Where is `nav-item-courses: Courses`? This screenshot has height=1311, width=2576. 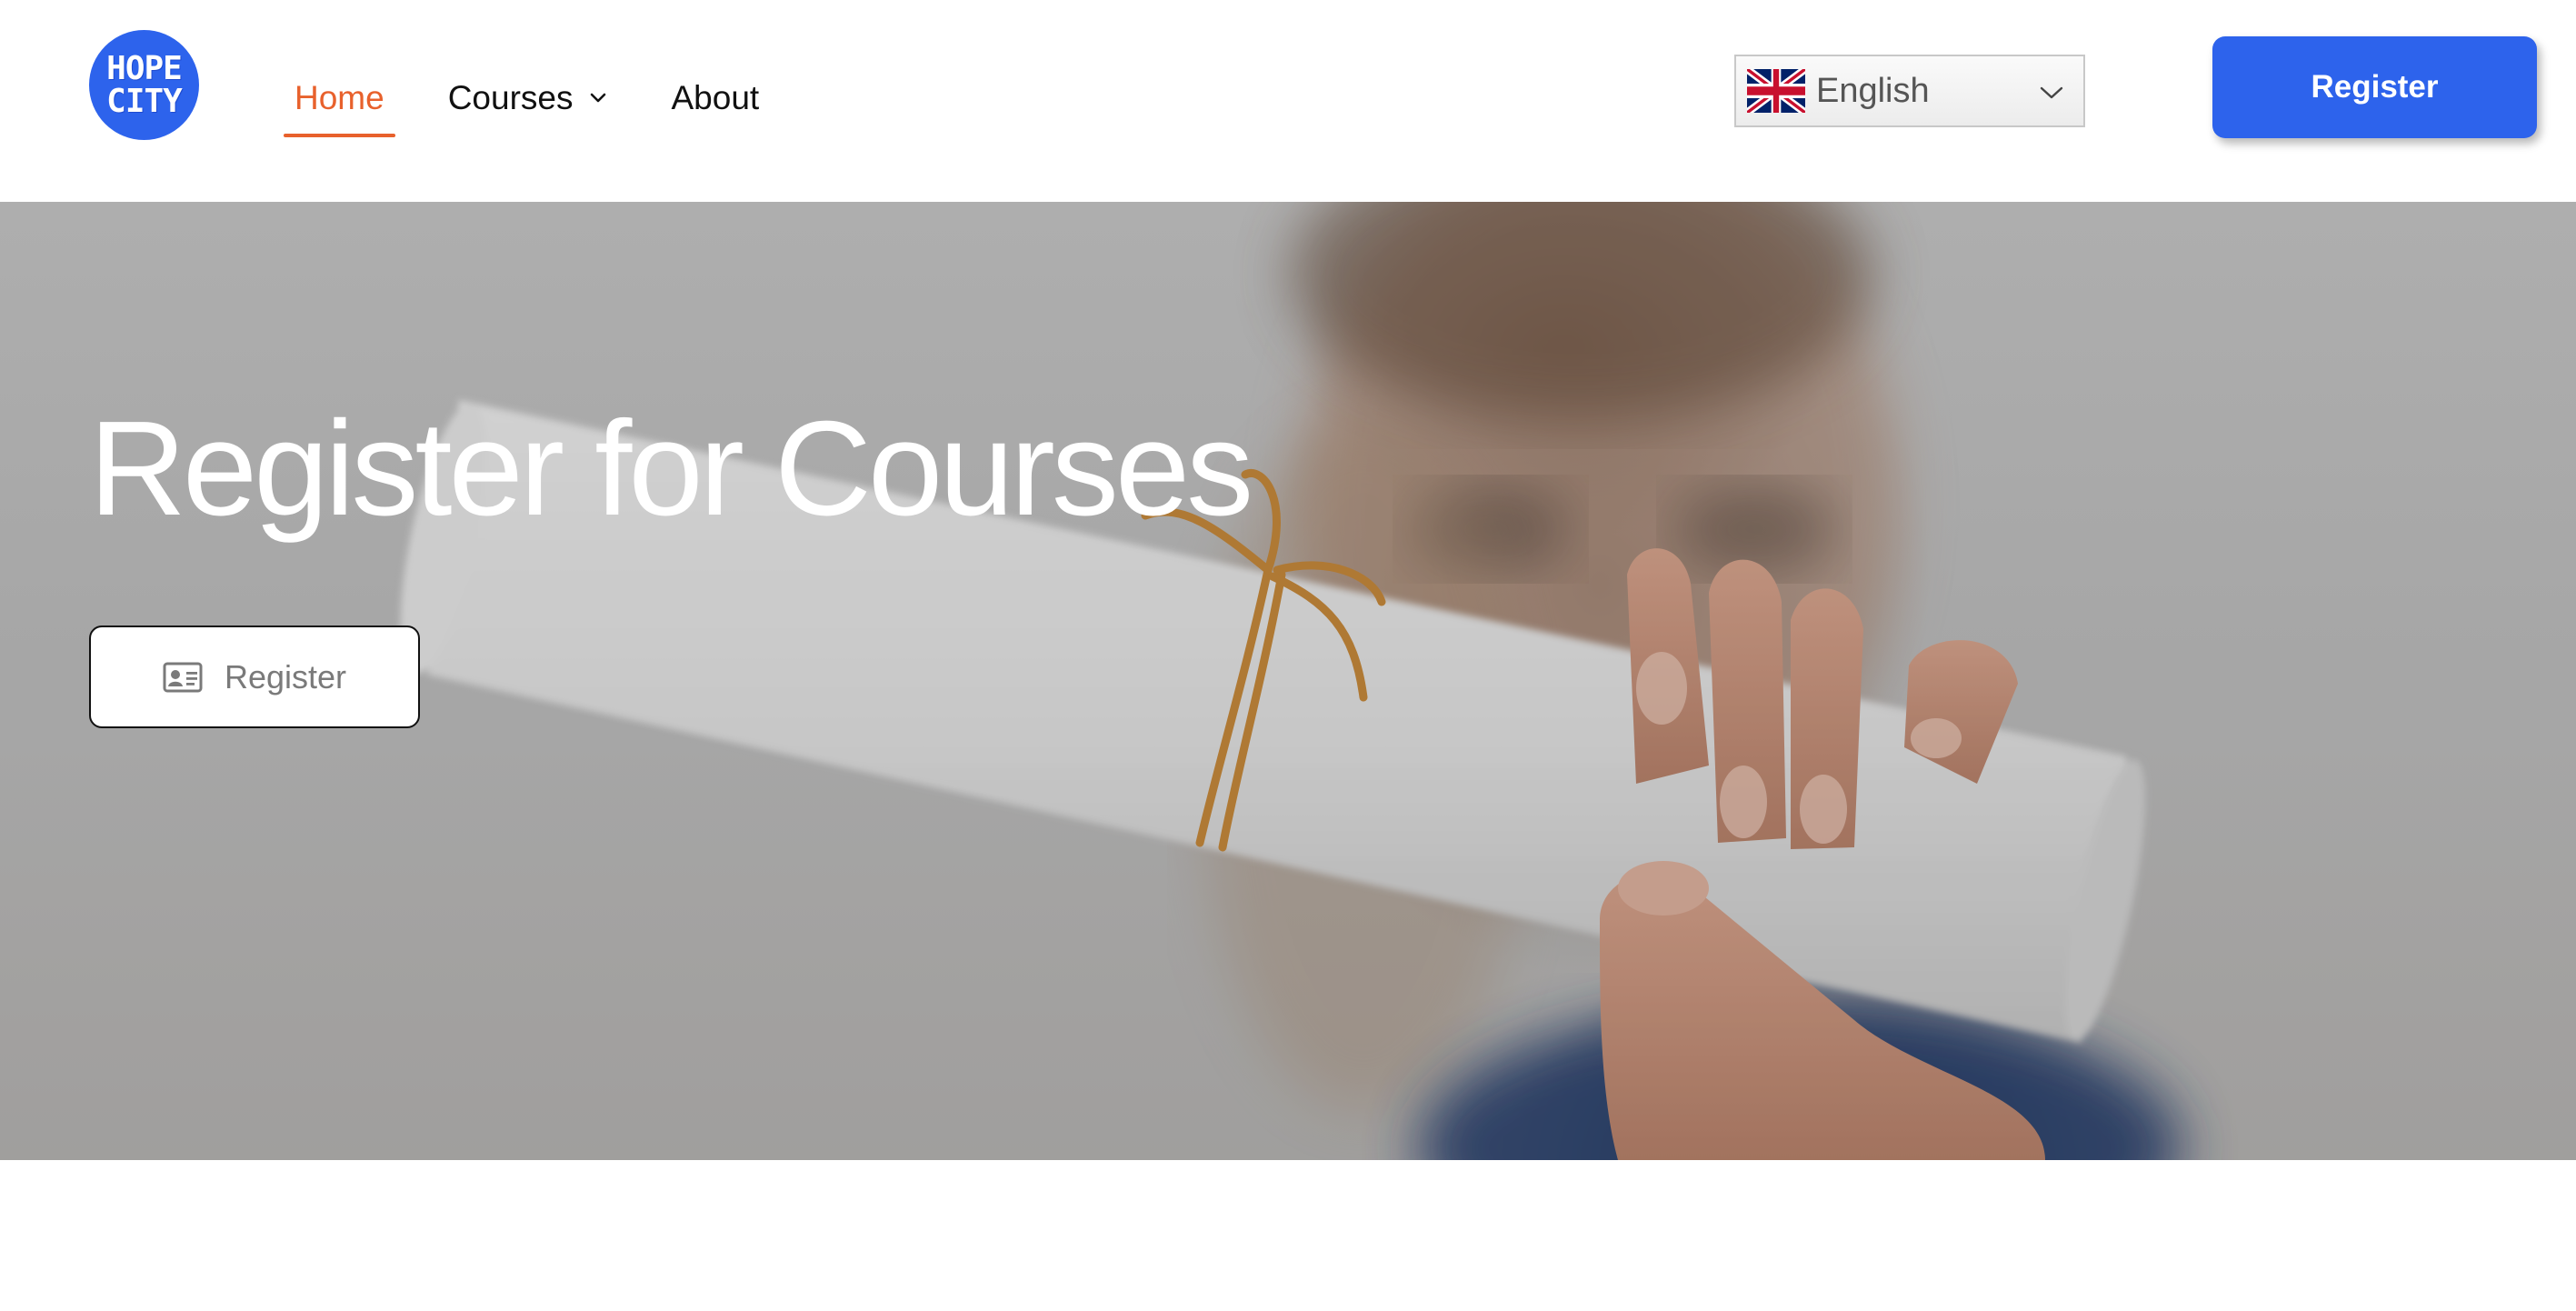
nav-item-courses: Courses is located at coordinates (528, 98).